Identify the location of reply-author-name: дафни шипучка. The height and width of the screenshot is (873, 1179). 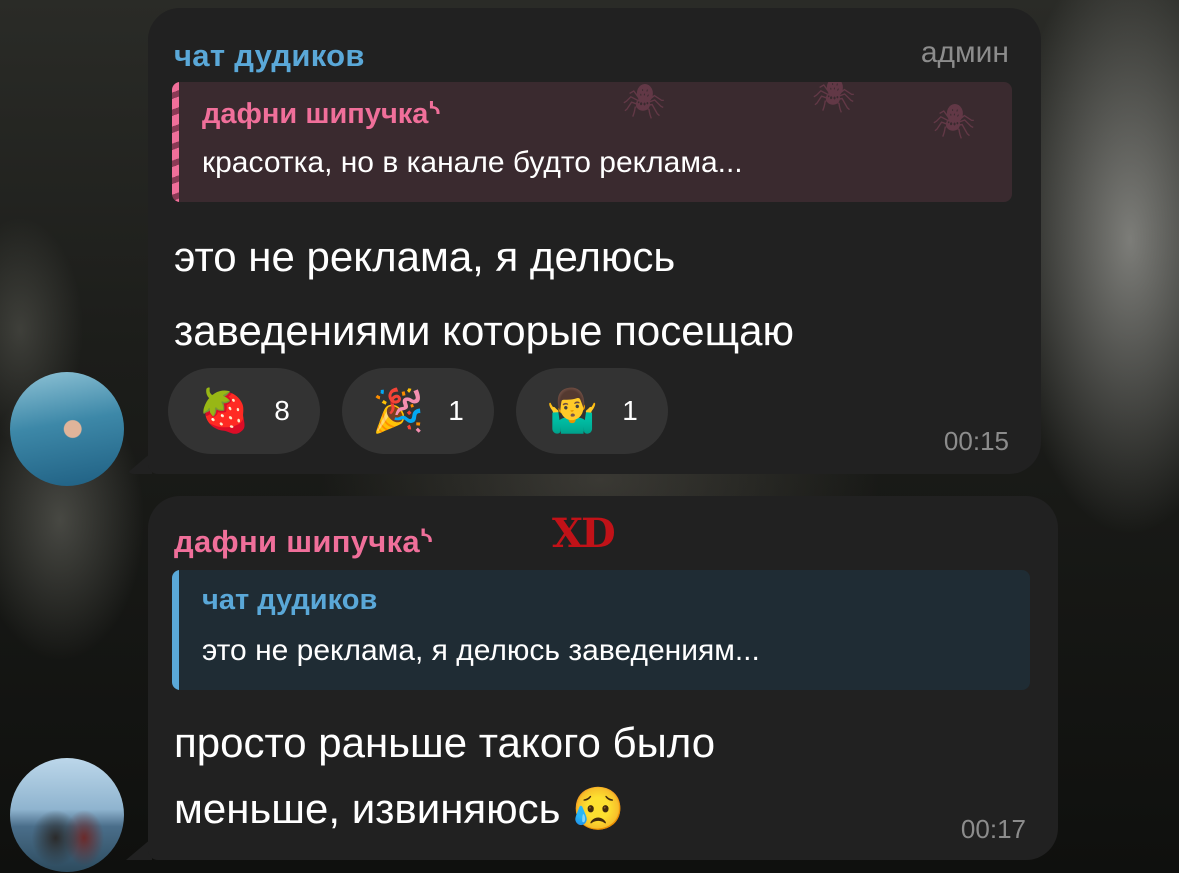
(315, 114).